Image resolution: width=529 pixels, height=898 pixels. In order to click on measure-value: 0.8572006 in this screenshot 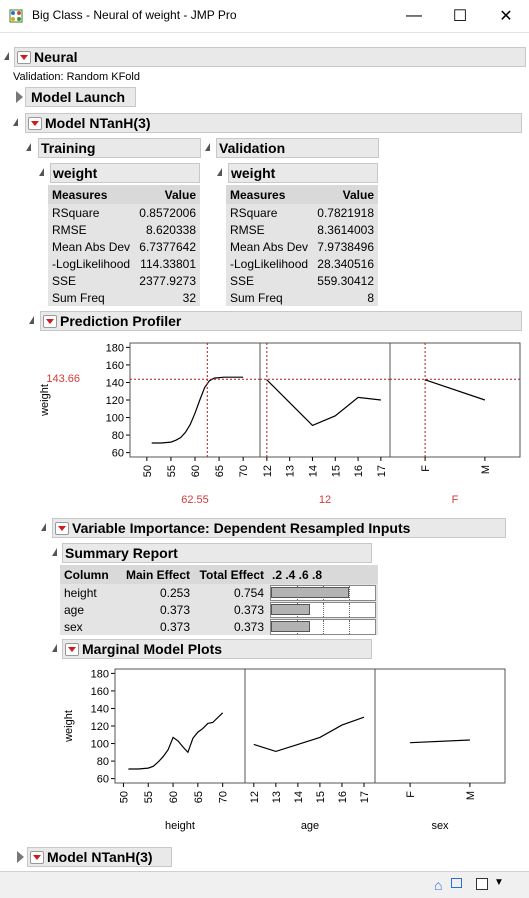, I will do `click(167, 212)`.